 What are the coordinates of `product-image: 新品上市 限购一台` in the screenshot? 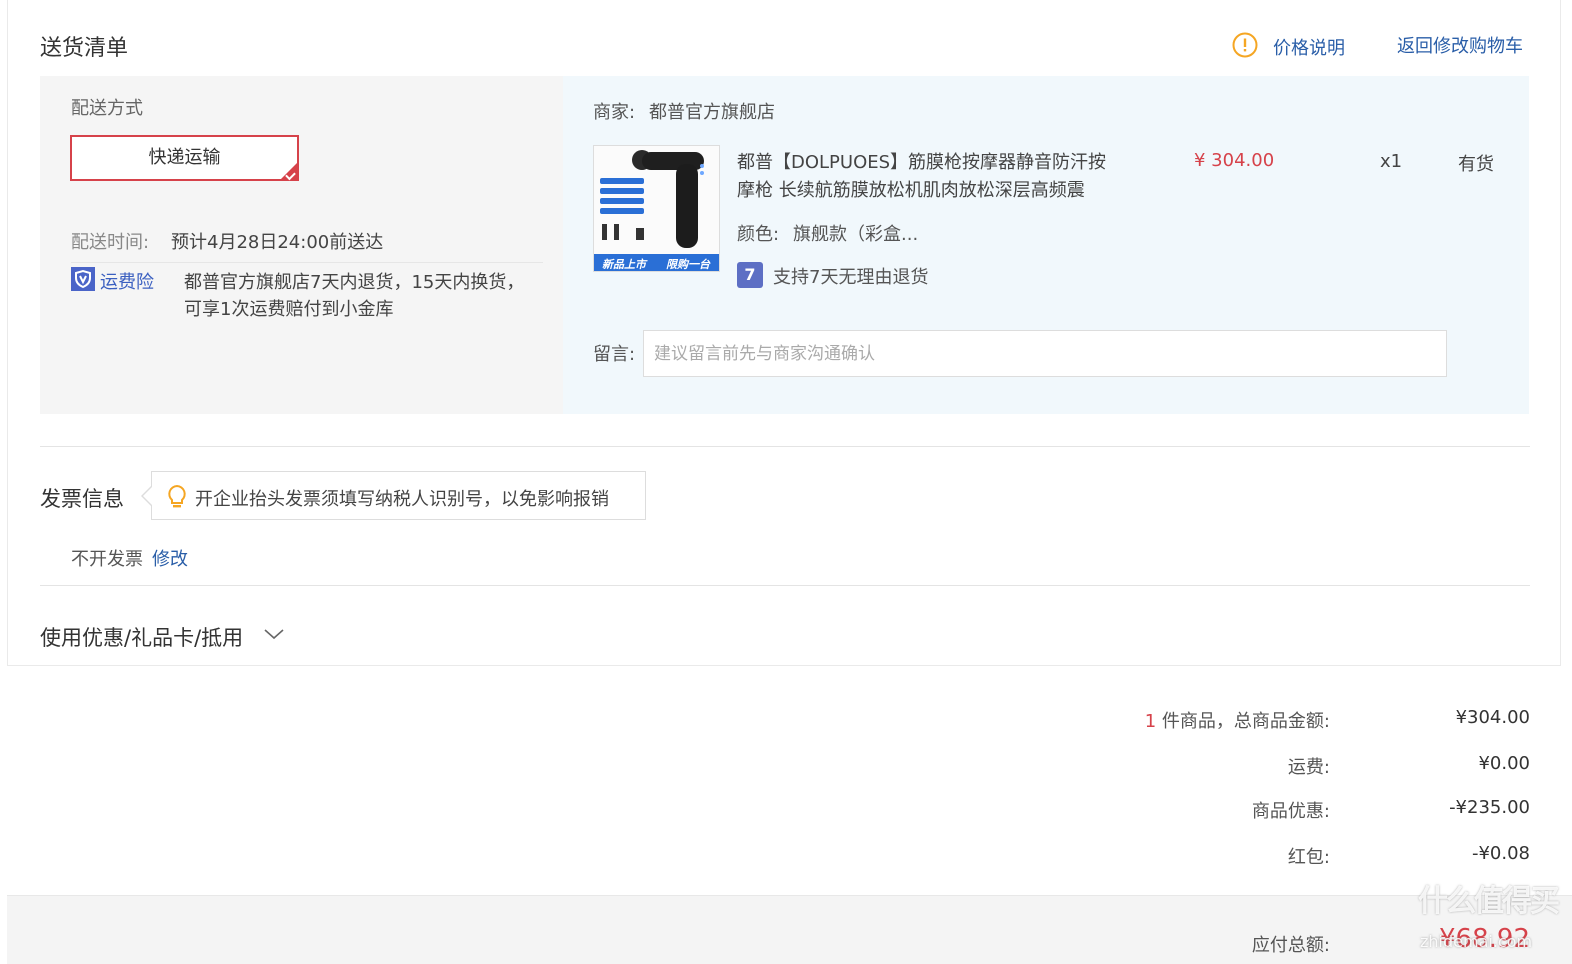 It's located at (656, 208).